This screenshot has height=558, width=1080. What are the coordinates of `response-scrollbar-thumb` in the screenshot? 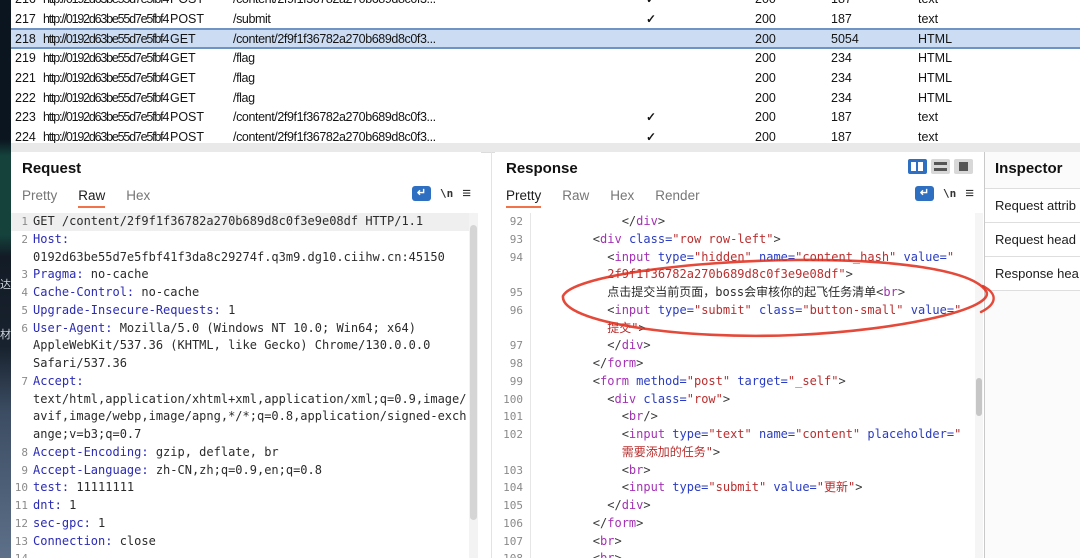 It's located at (979, 397).